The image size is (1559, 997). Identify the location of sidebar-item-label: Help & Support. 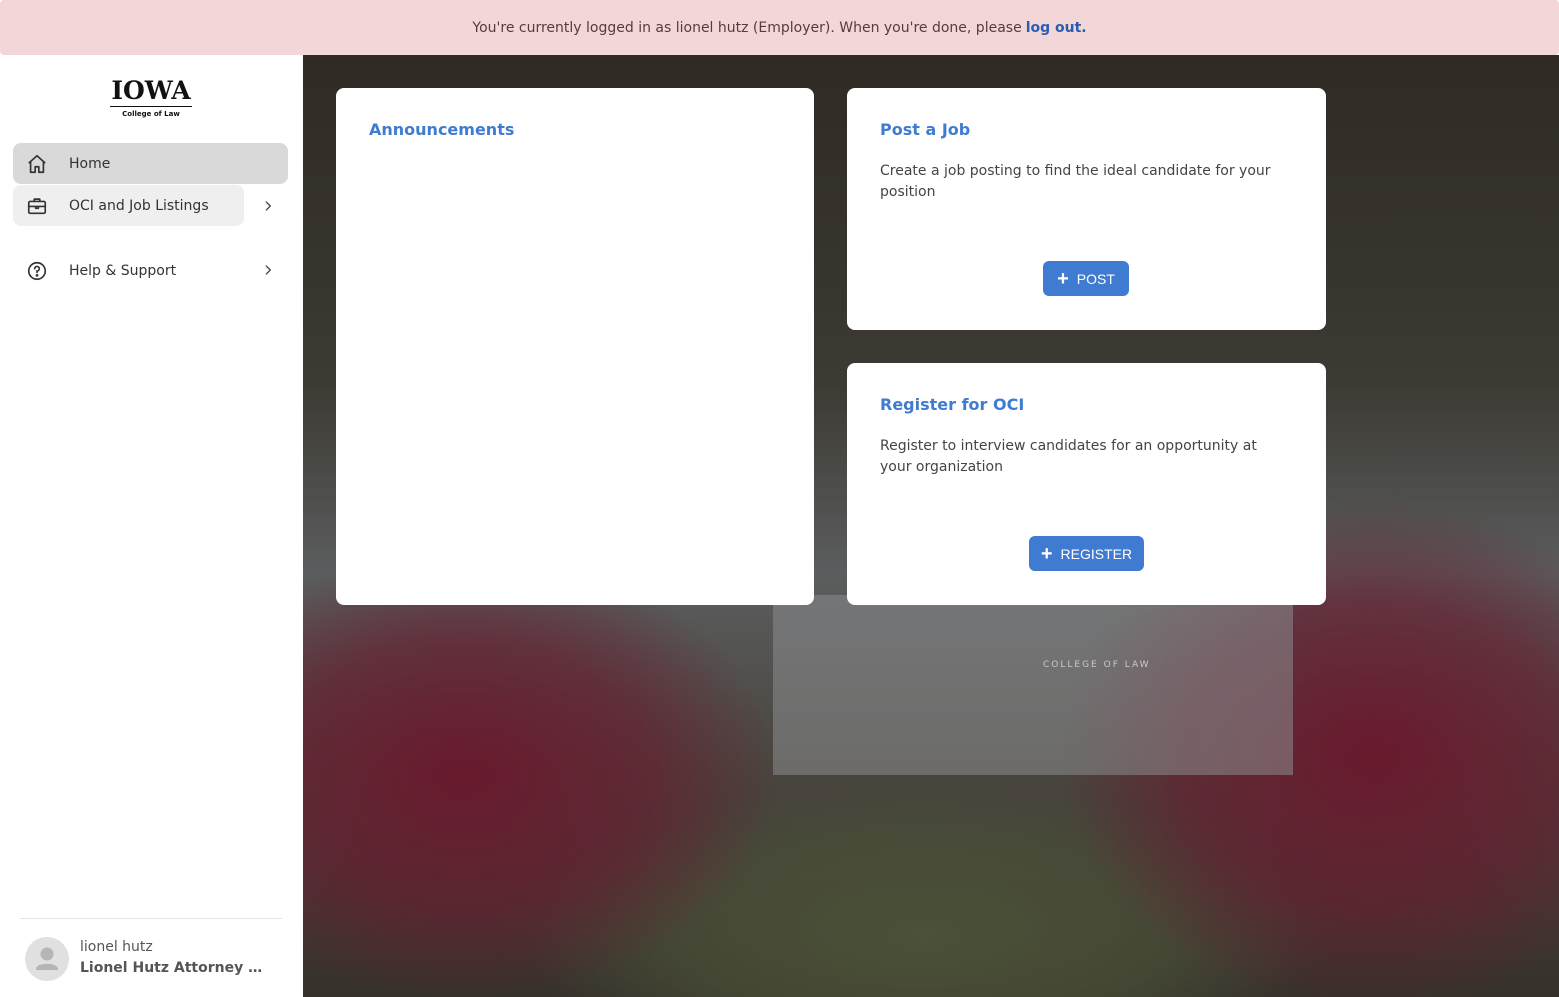
(123, 270).